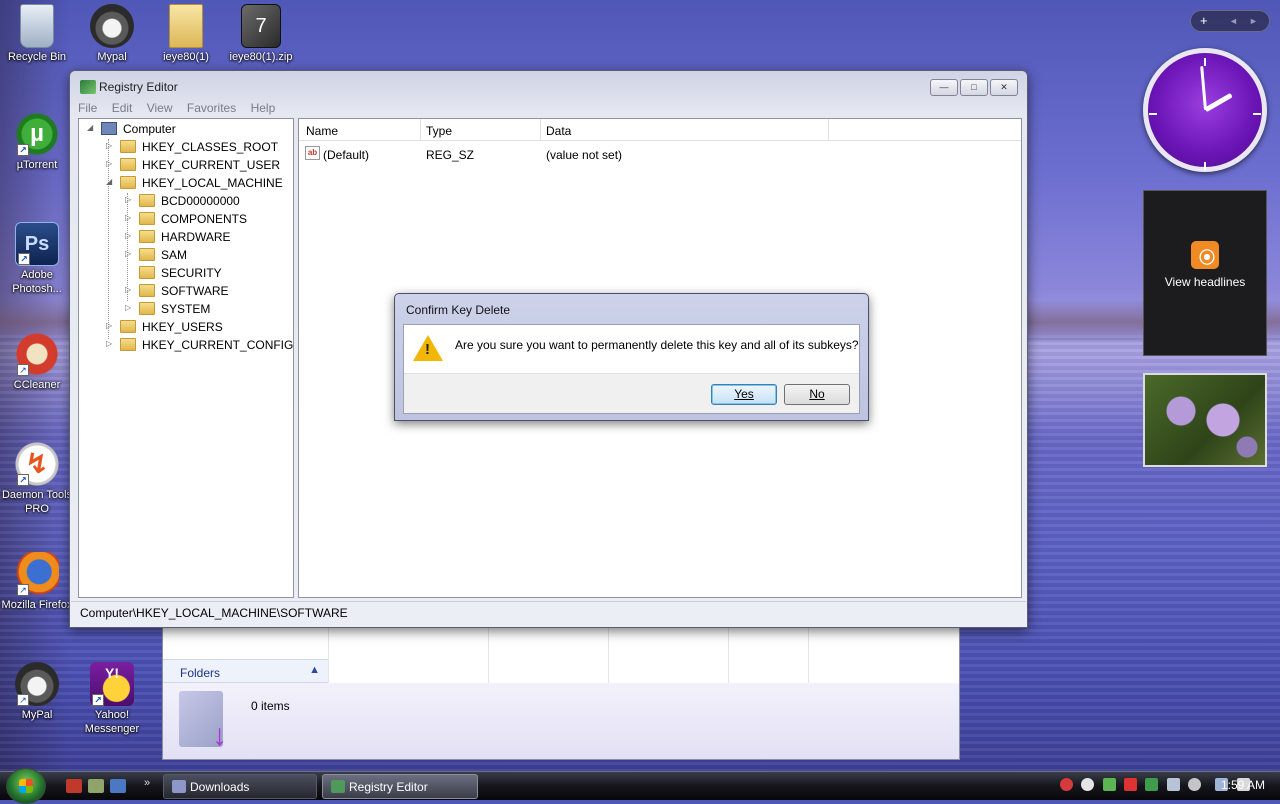 This screenshot has width=1280, height=804. Describe the element at coordinates (112, 26) in the screenshot. I see `mypal-icon` at that location.